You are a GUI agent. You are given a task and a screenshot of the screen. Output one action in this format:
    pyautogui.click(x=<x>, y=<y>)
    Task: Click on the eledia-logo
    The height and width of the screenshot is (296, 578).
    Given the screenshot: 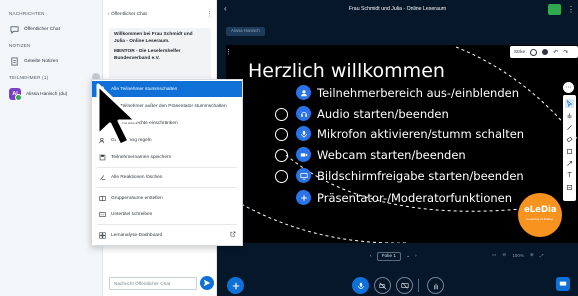 What is the action you would take?
    pyautogui.click(x=540, y=215)
    